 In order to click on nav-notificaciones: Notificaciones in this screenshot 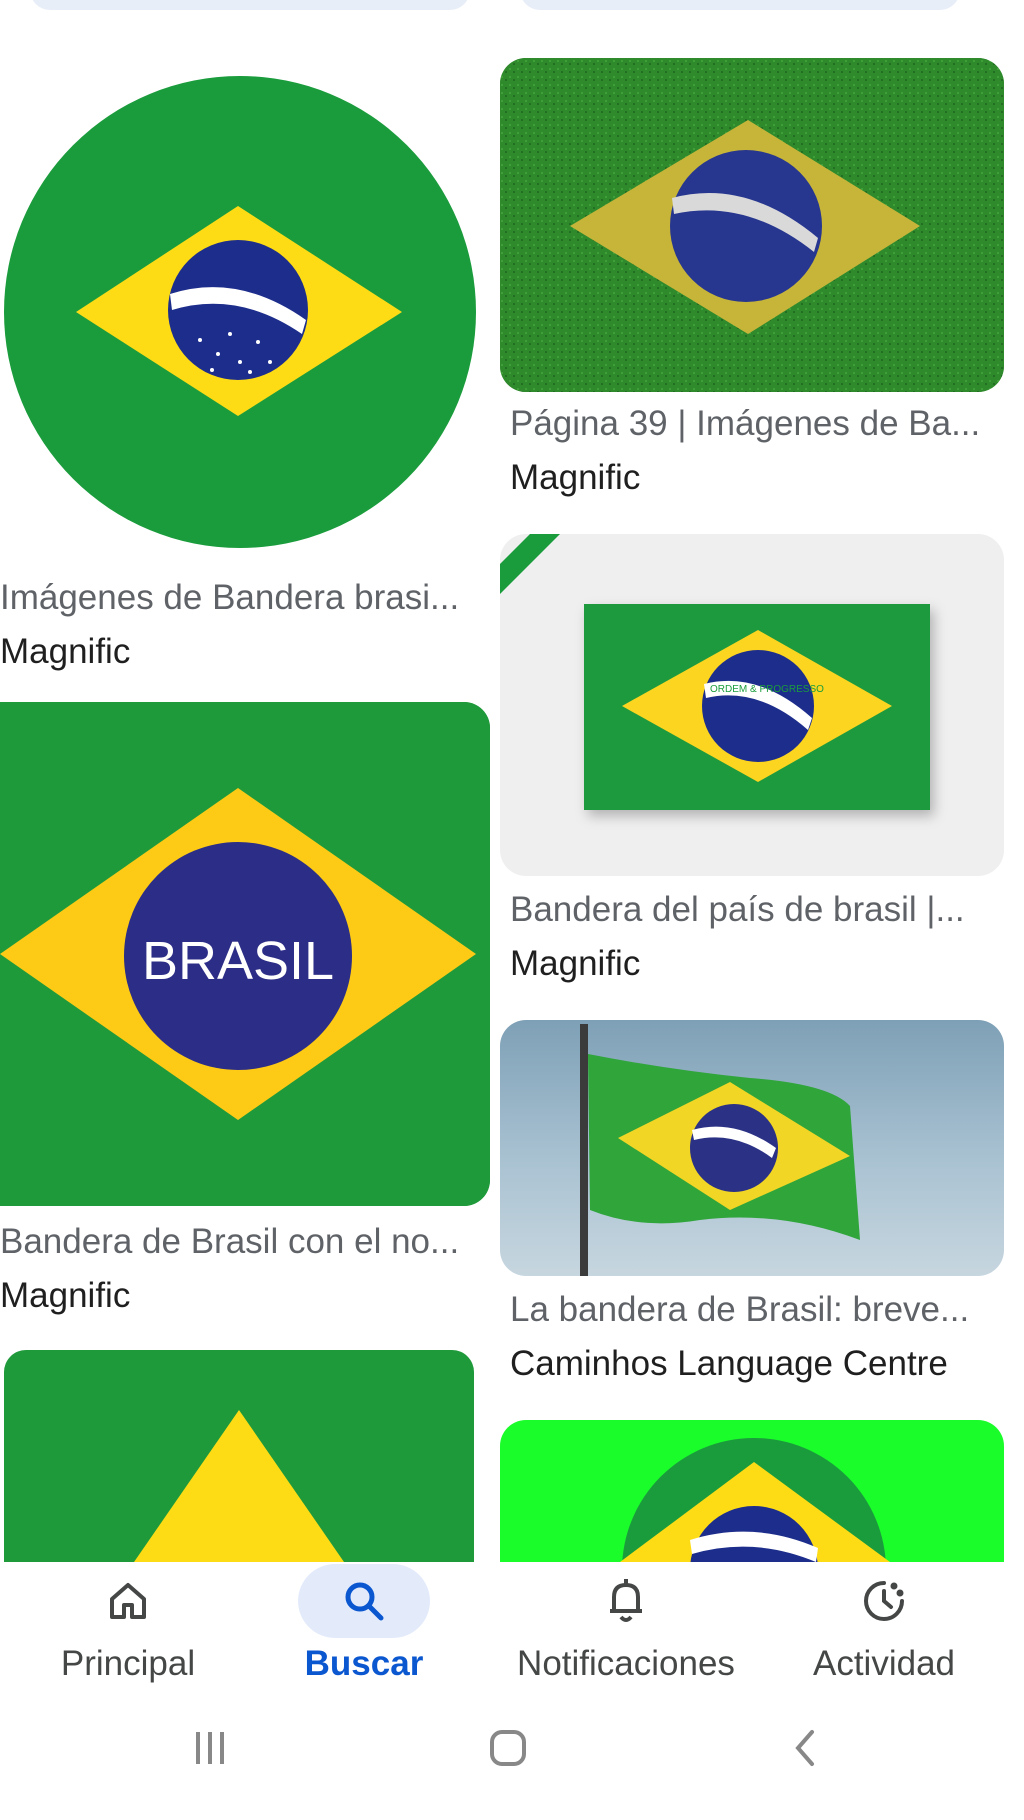, I will do `click(626, 1627)`.